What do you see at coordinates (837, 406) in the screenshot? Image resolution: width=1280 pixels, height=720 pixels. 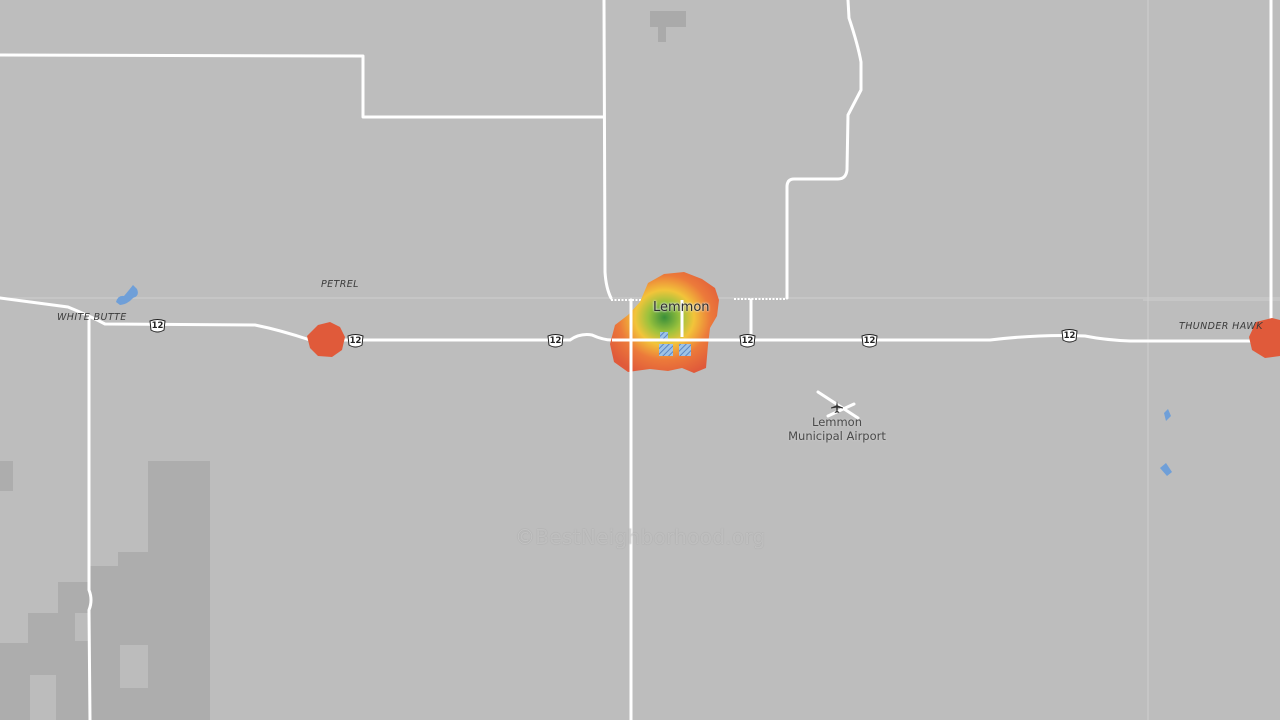 I see `airplane-icon` at bounding box center [837, 406].